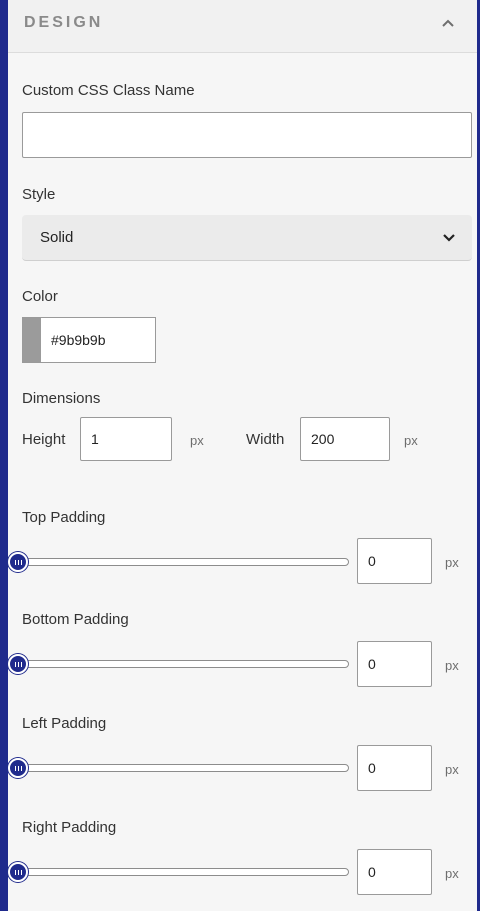  I want to click on left-padding-input: 0, so click(394, 768).